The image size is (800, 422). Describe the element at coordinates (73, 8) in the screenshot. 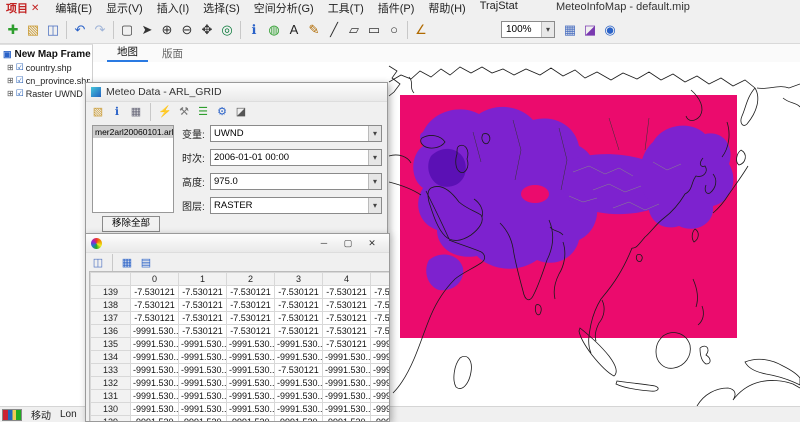

I see `menu-item: 编辑(E)` at that location.